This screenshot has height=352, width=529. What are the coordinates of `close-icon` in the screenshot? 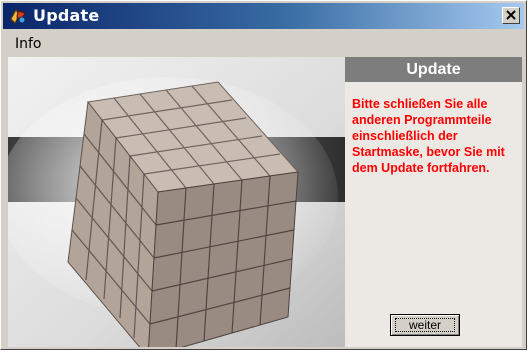 It's located at (511, 15).